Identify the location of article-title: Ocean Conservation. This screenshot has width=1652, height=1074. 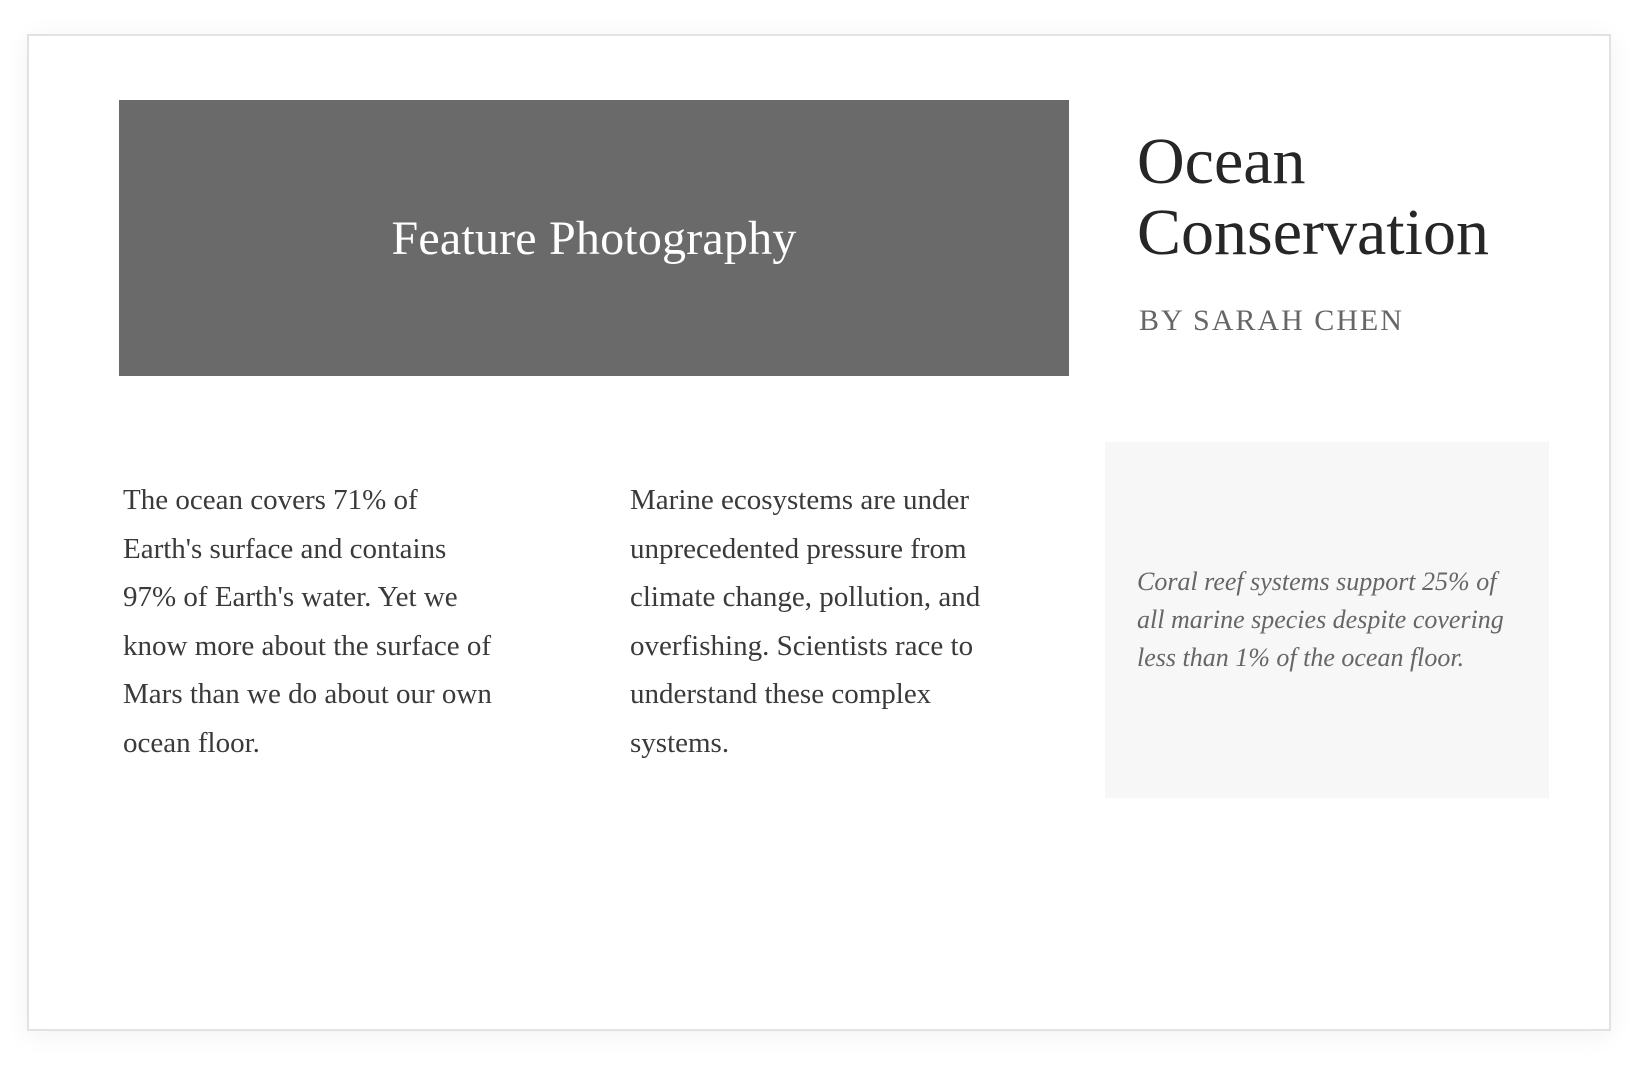
(1313, 197).